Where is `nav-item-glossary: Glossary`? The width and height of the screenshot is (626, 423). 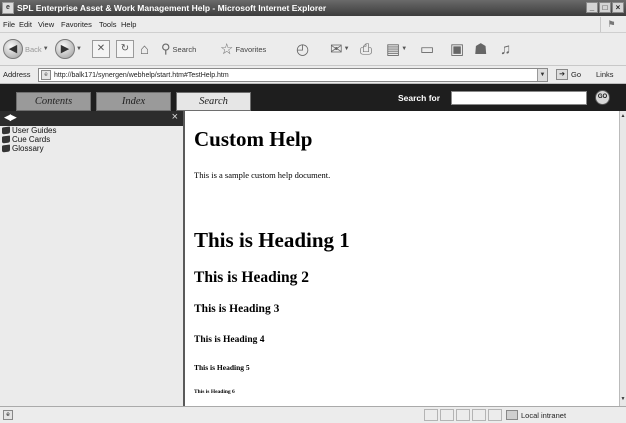 nav-item-glossary: Glossary is located at coordinates (92, 148).